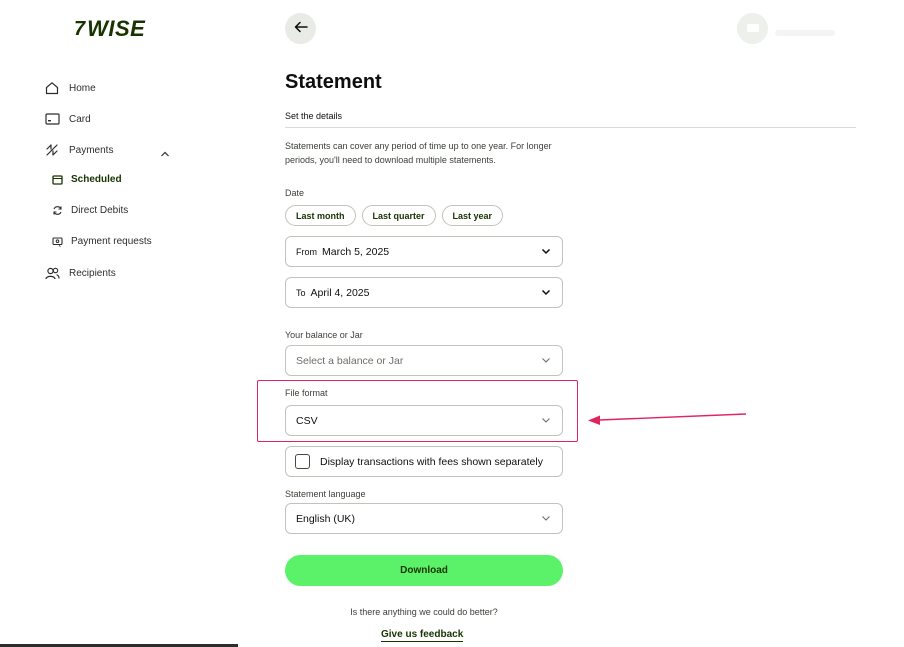 This screenshot has height=647, width=904. Describe the element at coordinates (52, 88) in the screenshot. I see `home-icon` at that location.